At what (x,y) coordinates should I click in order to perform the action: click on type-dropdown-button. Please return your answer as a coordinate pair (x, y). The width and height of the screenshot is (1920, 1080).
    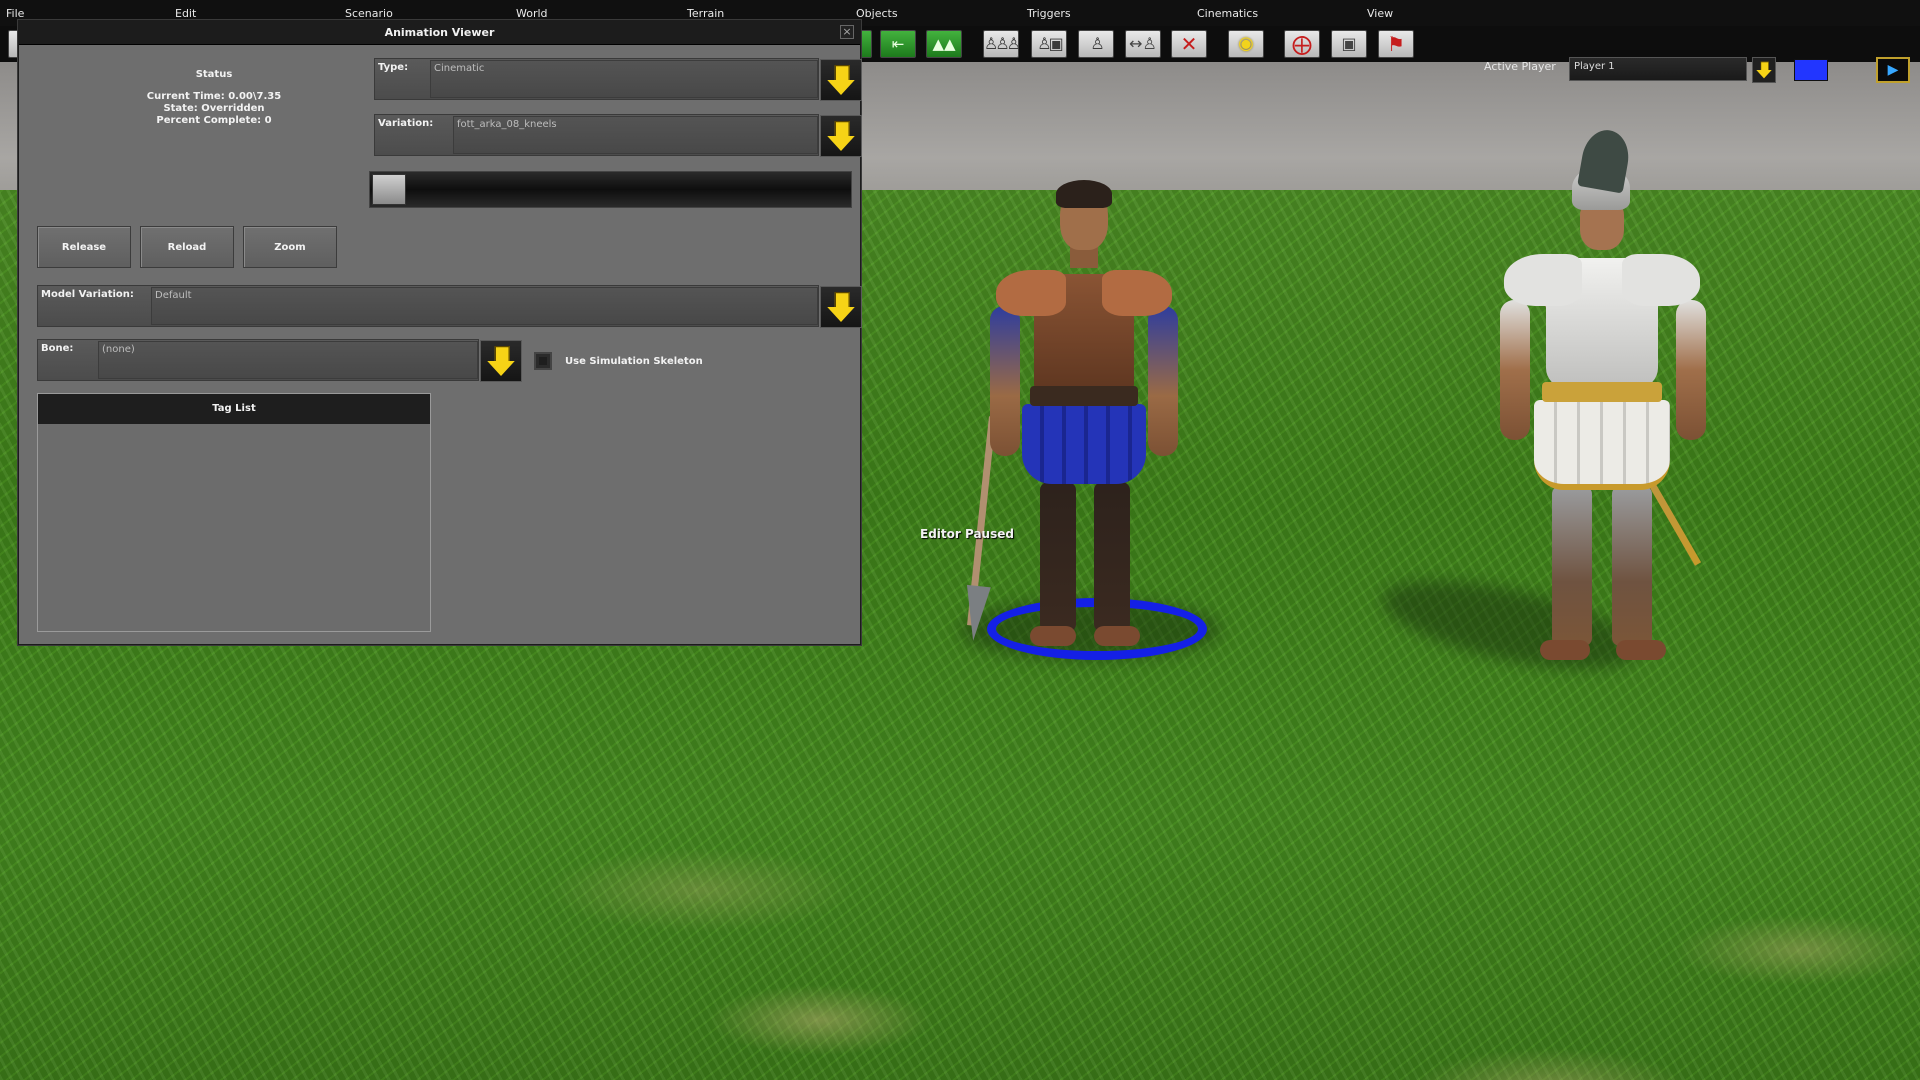
    Looking at the image, I should click on (841, 80).